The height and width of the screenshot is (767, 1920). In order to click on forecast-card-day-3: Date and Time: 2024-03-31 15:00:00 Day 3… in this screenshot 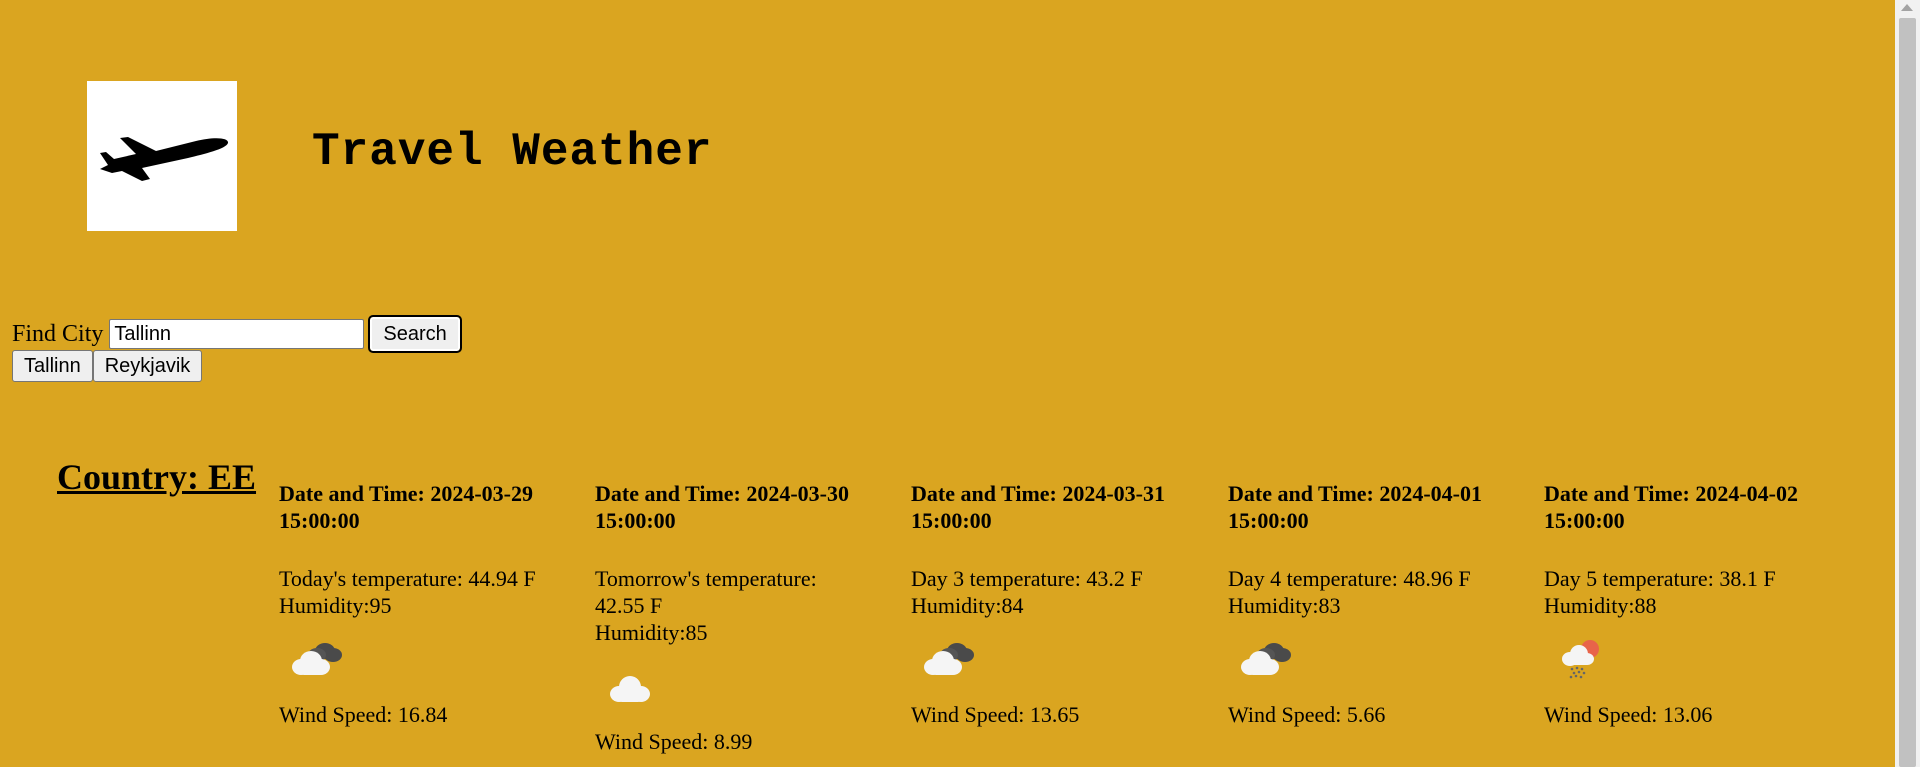, I will do `click(1043, 604)`.